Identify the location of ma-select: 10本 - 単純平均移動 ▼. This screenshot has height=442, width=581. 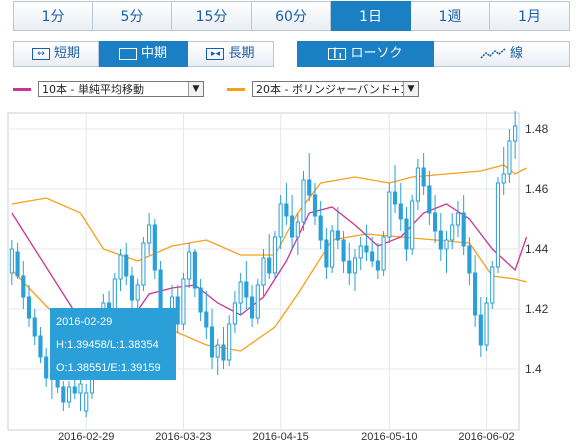
(121, 89).